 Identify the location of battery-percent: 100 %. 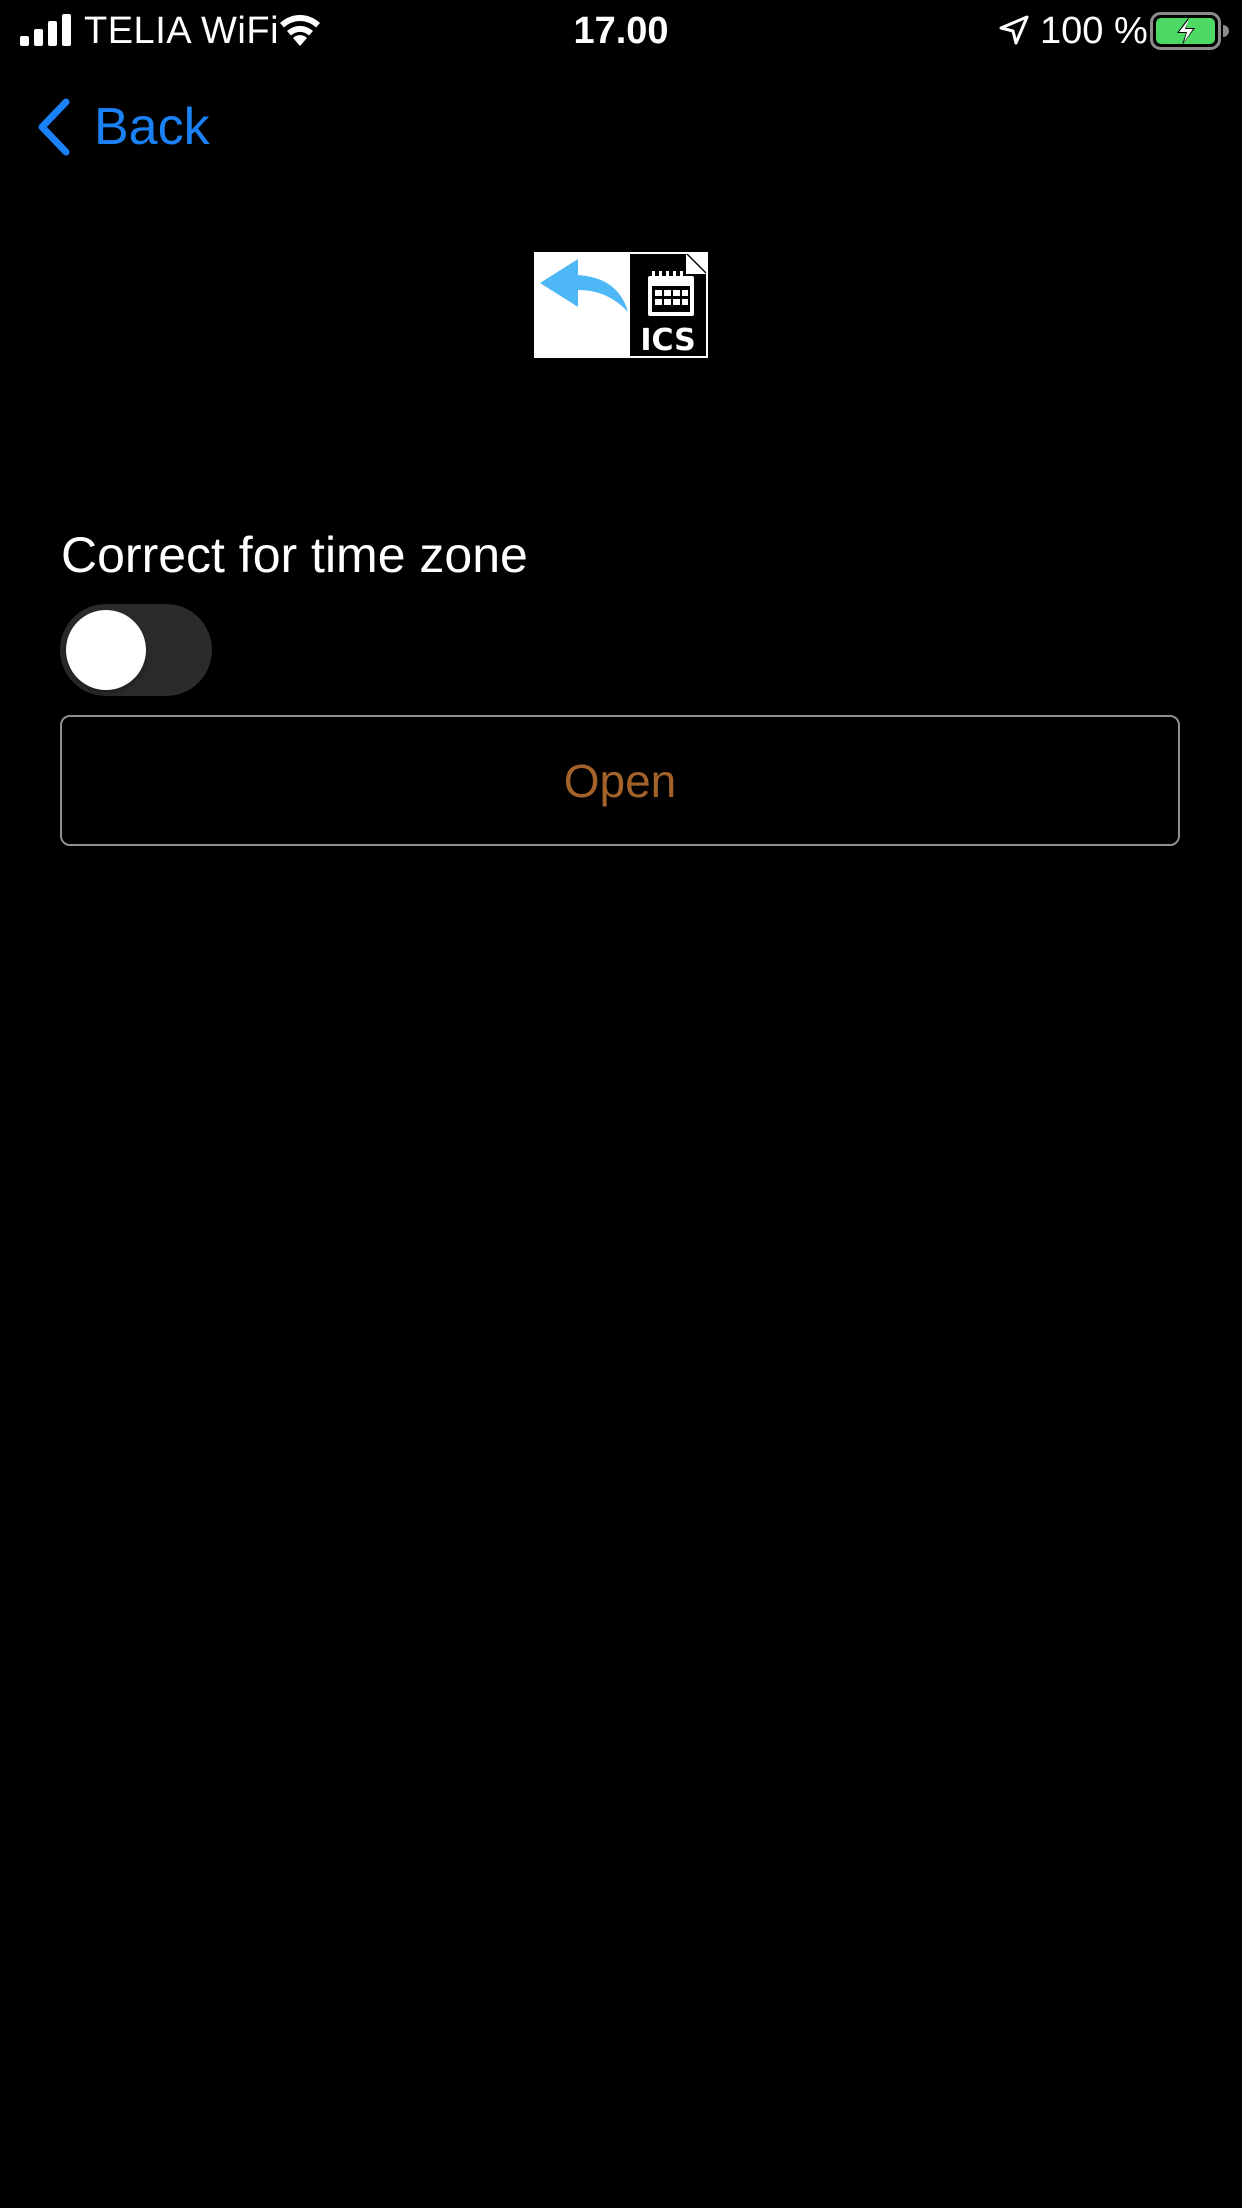
(1094, 31).